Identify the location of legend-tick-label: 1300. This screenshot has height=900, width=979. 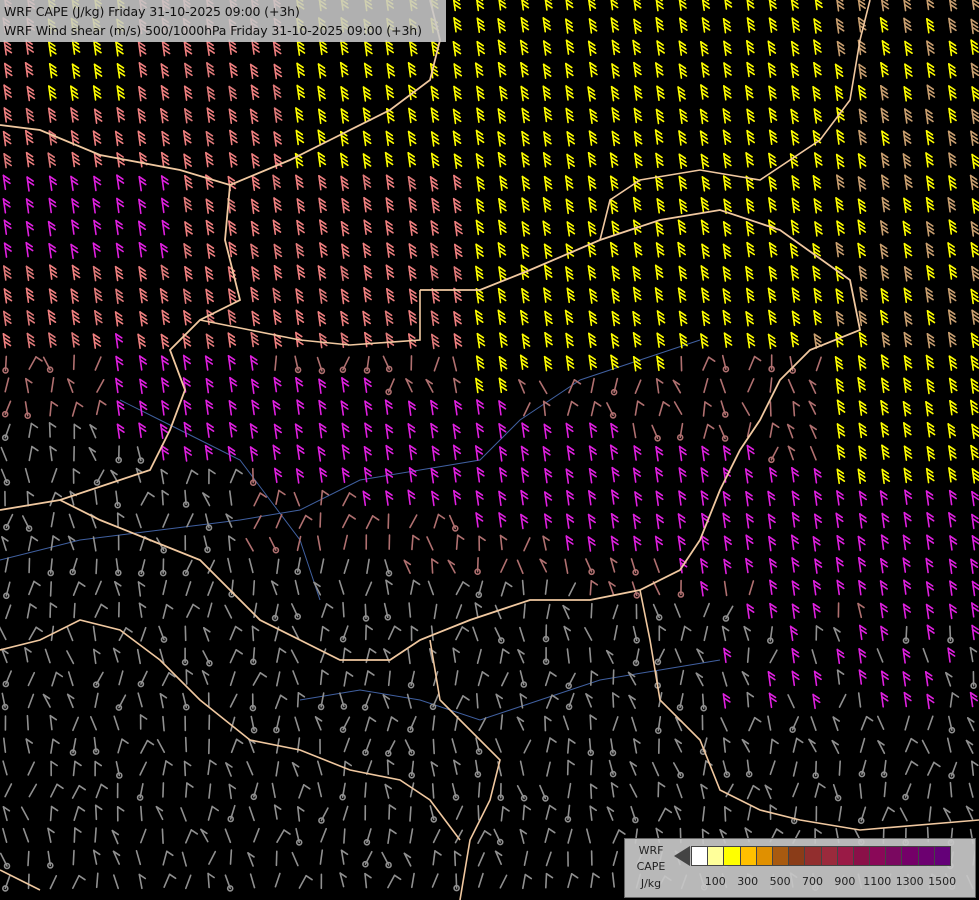
(909, 881).